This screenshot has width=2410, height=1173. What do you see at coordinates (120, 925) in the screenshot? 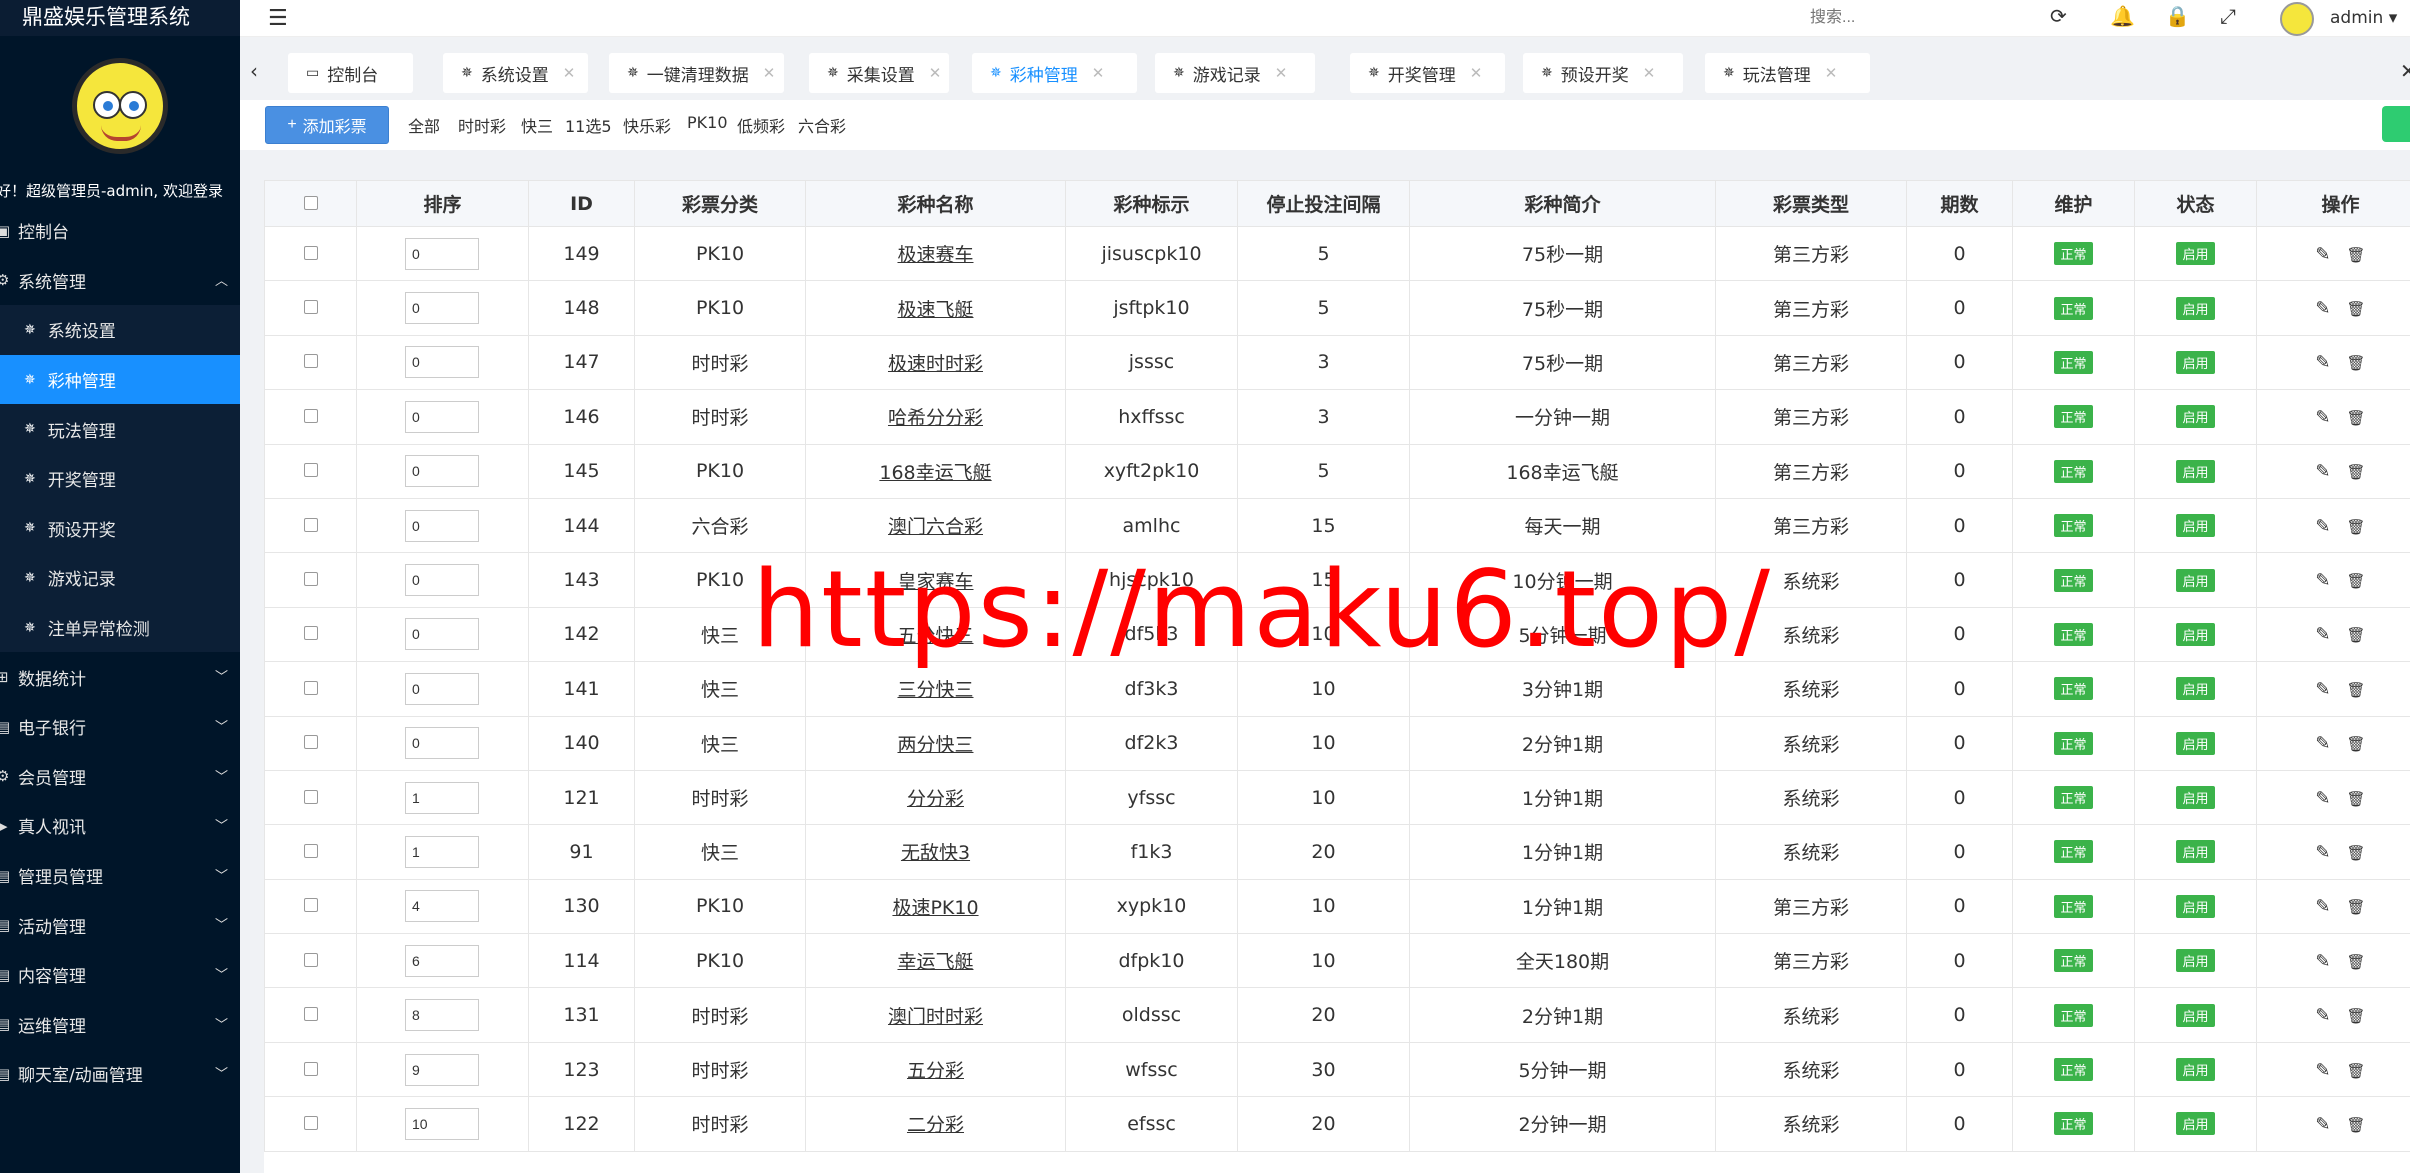
I see `sidebar-item-14: ▤ 活动管理 ﹀` at bounding box center [120, 925].